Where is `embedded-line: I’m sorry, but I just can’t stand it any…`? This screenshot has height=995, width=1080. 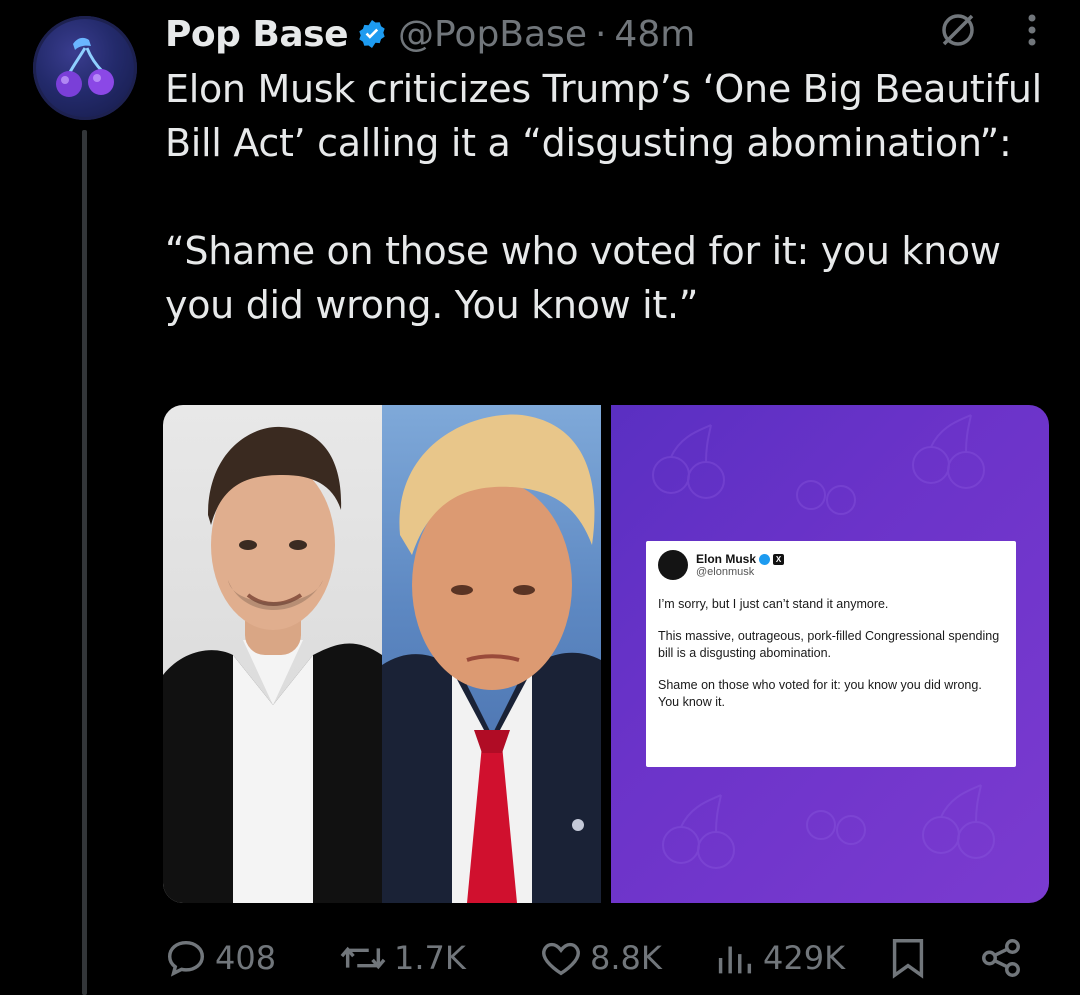 embedded-line: I’m sorry, but I just can’t stand it any… is located at coordinates (773, 604).